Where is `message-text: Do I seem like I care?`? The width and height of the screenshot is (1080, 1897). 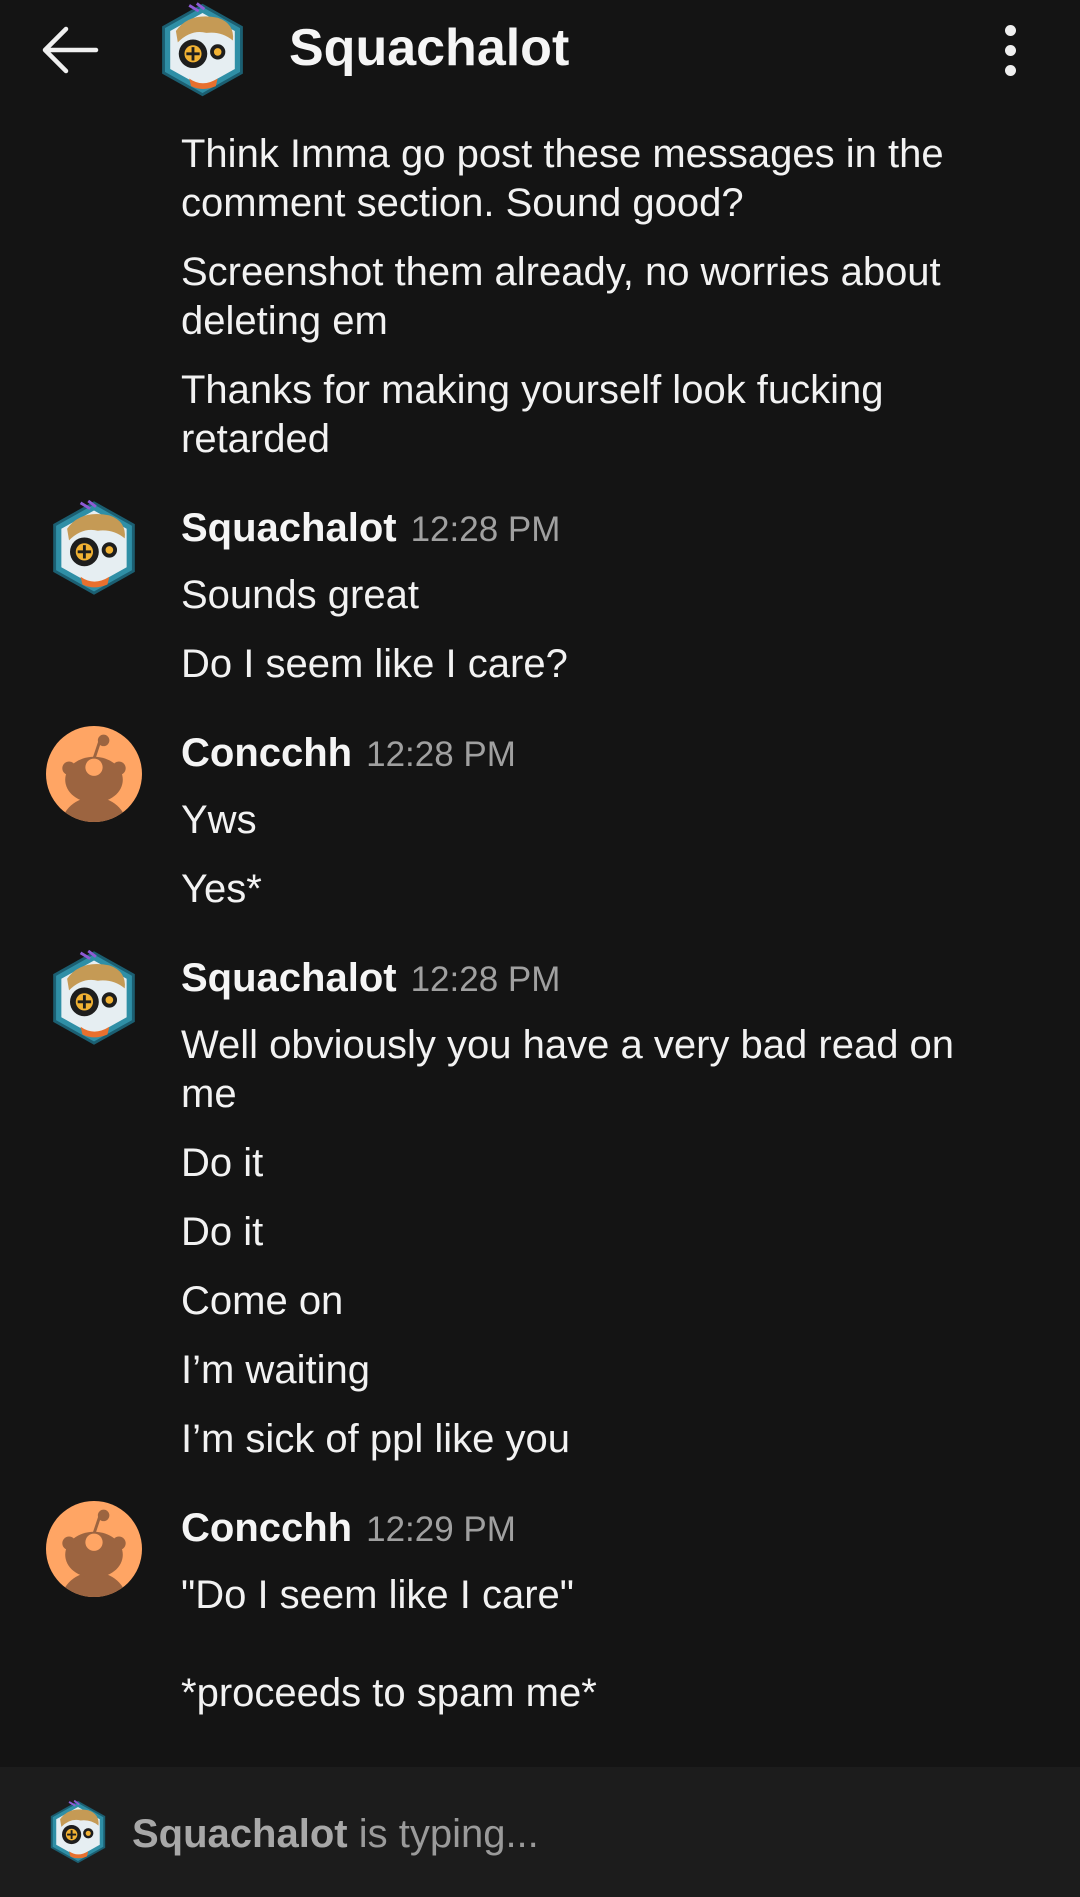 message-text: Do I seem like I care? is located at coordinates (374, 664).